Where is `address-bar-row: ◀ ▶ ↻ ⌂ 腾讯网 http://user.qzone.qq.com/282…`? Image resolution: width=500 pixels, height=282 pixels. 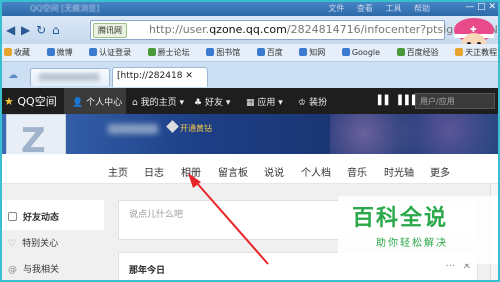
address-bar-row: ◀ ▶ ↻ ⌂ 腾讯网 http://user.qzone.qq.com/282… is located at coordinates (250, 30).